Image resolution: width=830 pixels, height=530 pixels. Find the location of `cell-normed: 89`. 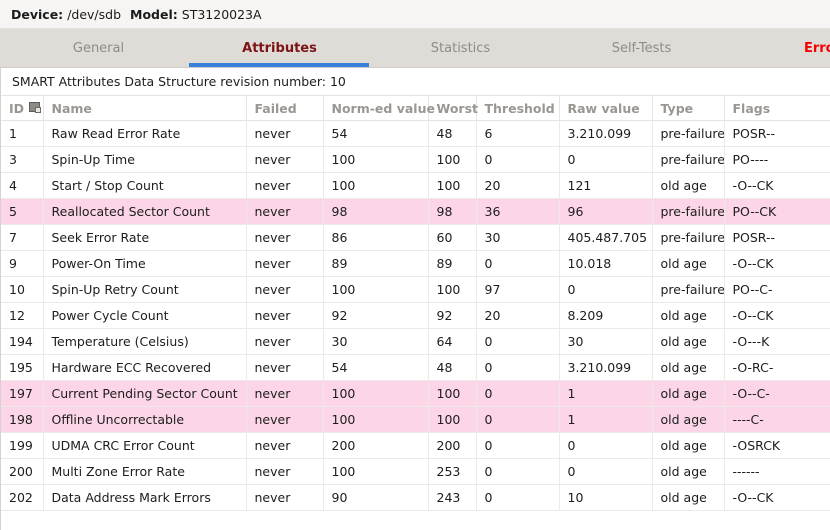

cell-normed: 89 is located at coordinates (376, 263).